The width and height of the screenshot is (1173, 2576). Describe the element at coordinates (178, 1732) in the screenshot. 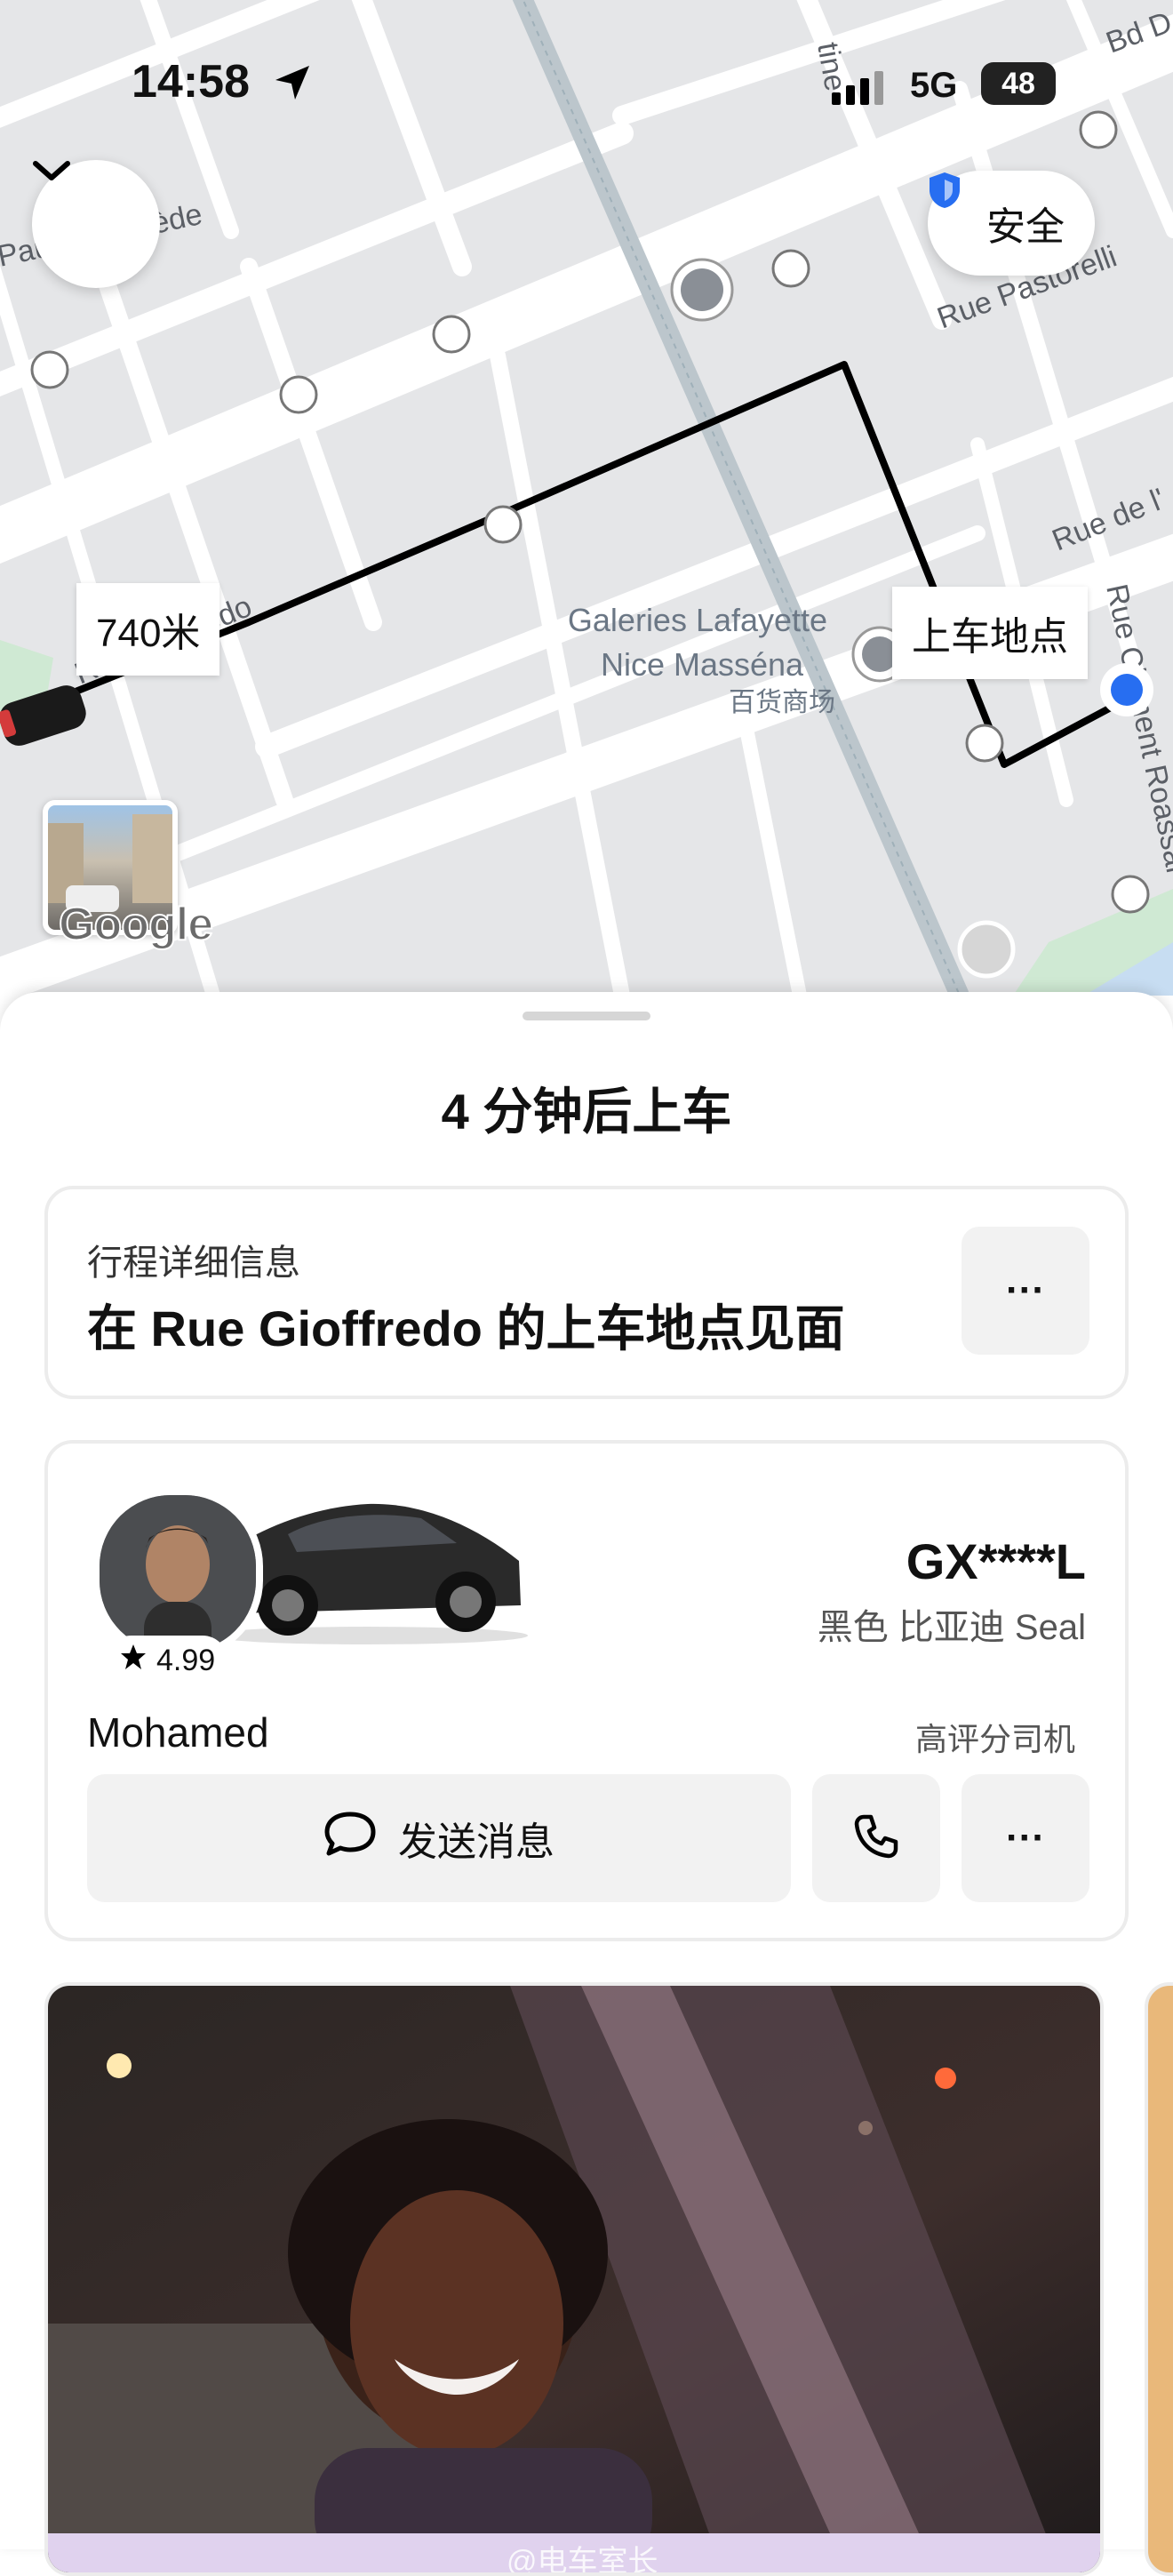

I see `driver-name: Mohamed` at that location.